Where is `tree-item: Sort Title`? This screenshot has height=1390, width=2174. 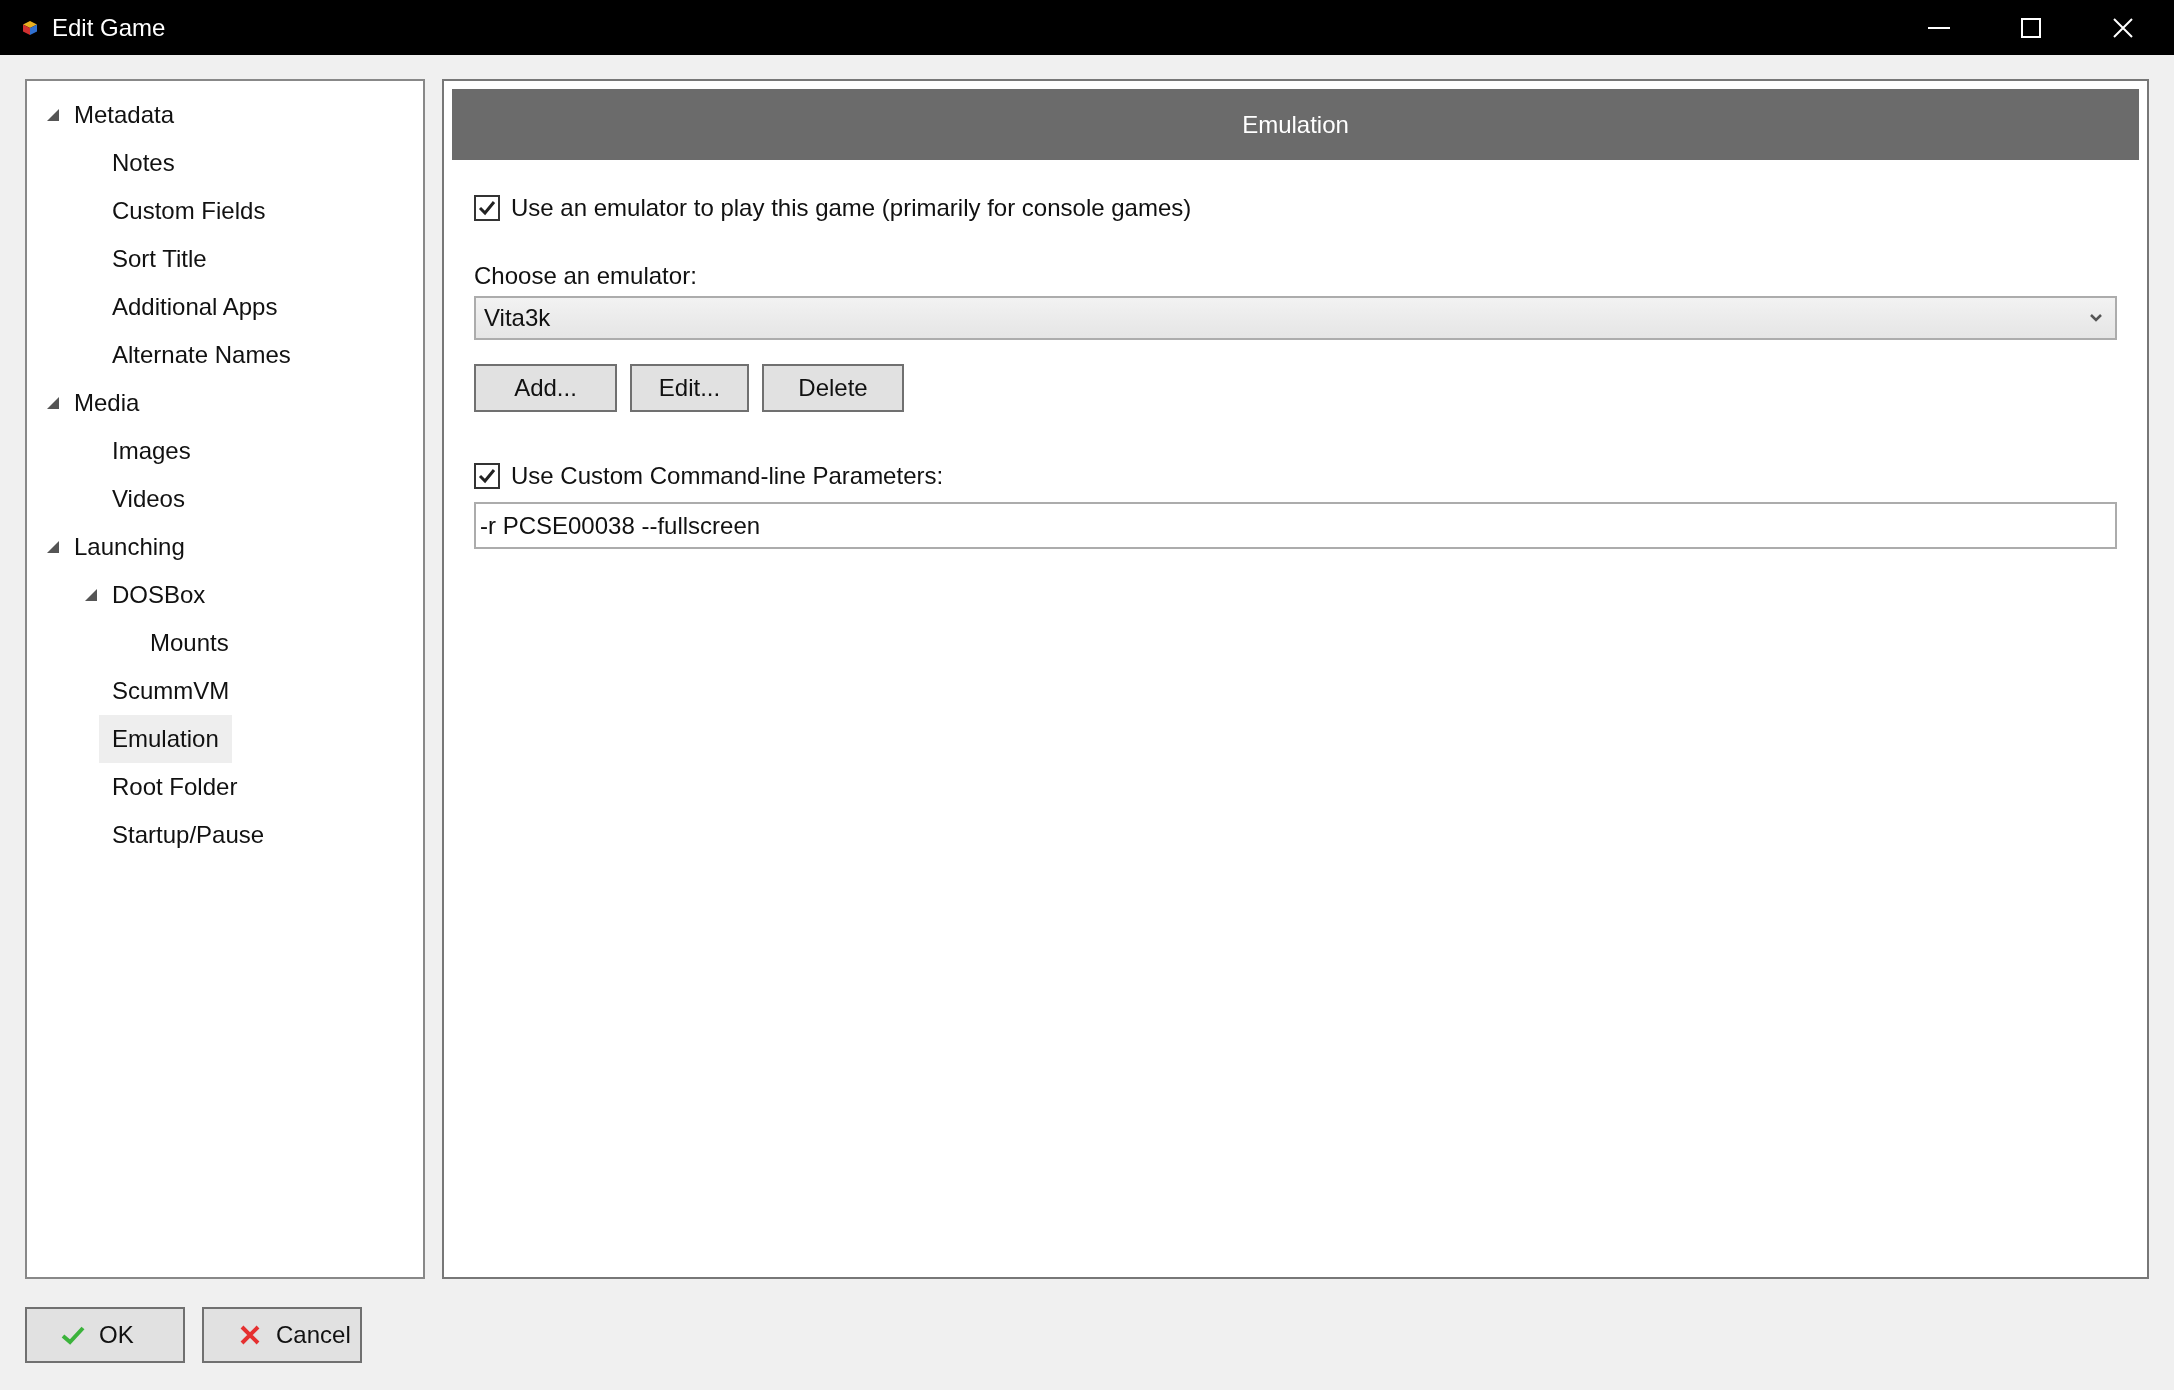
tree-item: Sort Title is located at coordinates (159, 259).